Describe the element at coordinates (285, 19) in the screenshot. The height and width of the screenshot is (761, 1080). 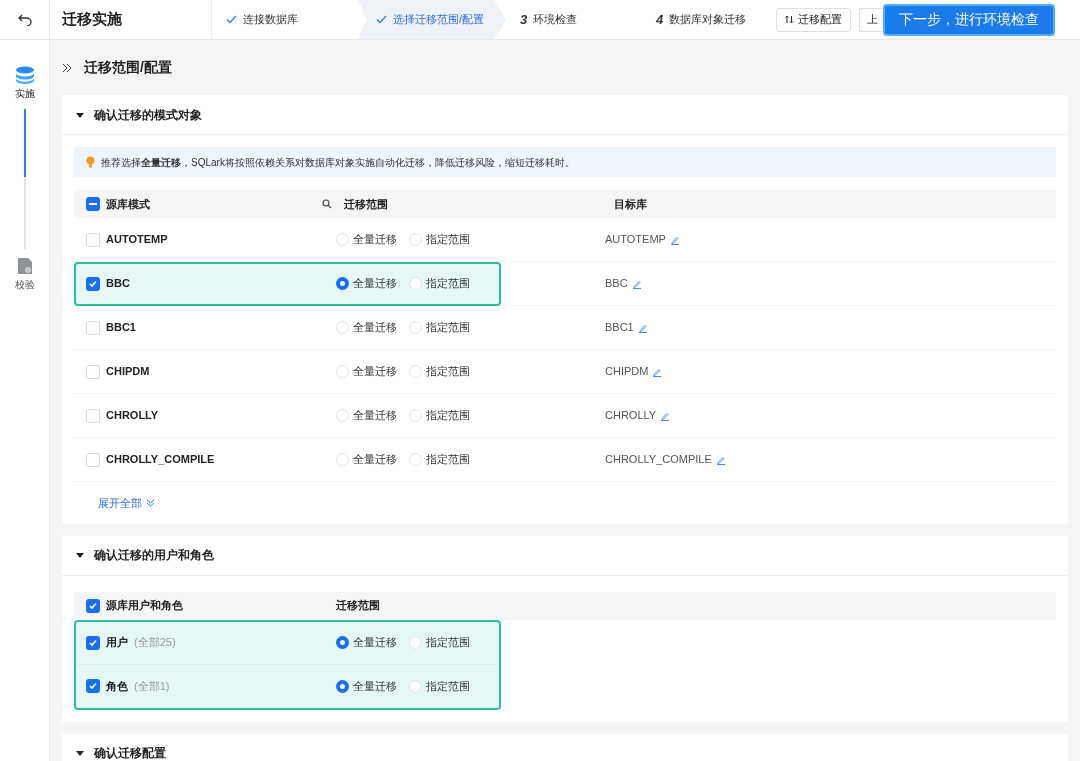
I see `step-tab: 连接数据库` at that location.